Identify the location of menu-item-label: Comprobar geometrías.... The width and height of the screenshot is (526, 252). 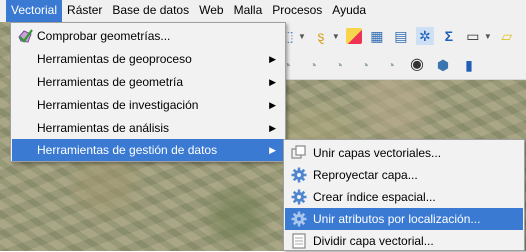
(104, 36).